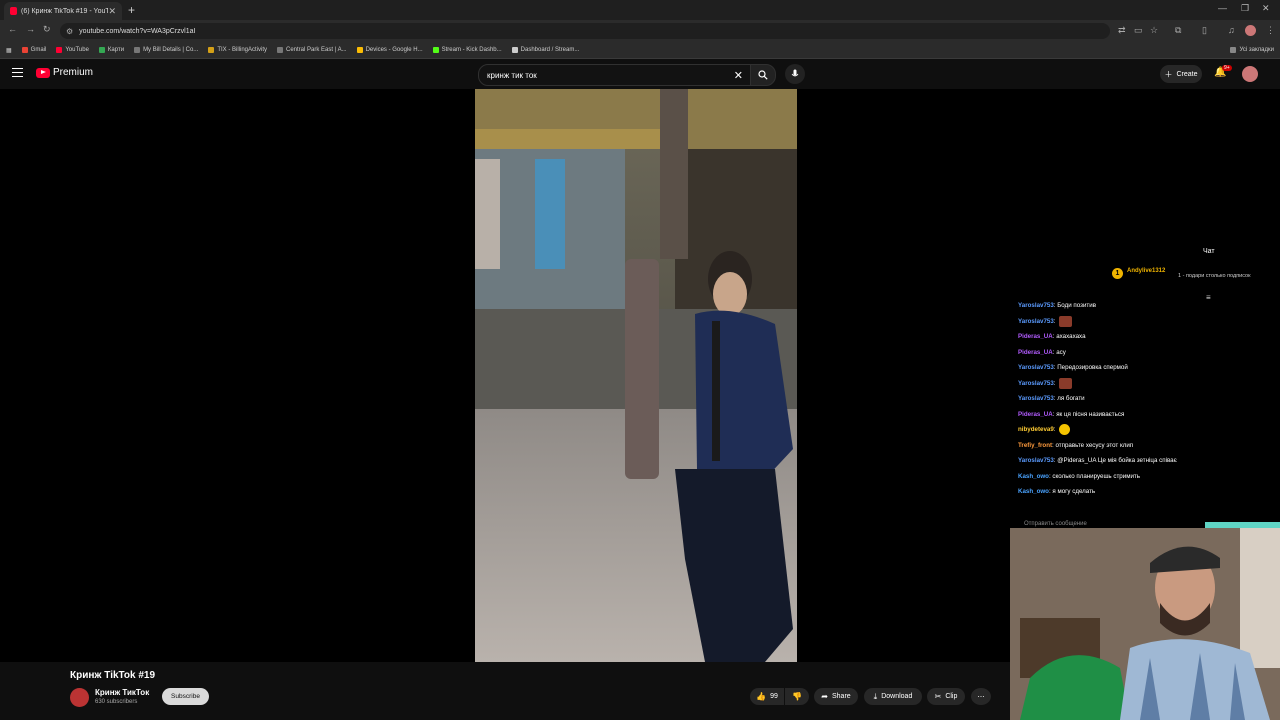  I want to click on maximize-icon: ❐, so click(1245, 8).